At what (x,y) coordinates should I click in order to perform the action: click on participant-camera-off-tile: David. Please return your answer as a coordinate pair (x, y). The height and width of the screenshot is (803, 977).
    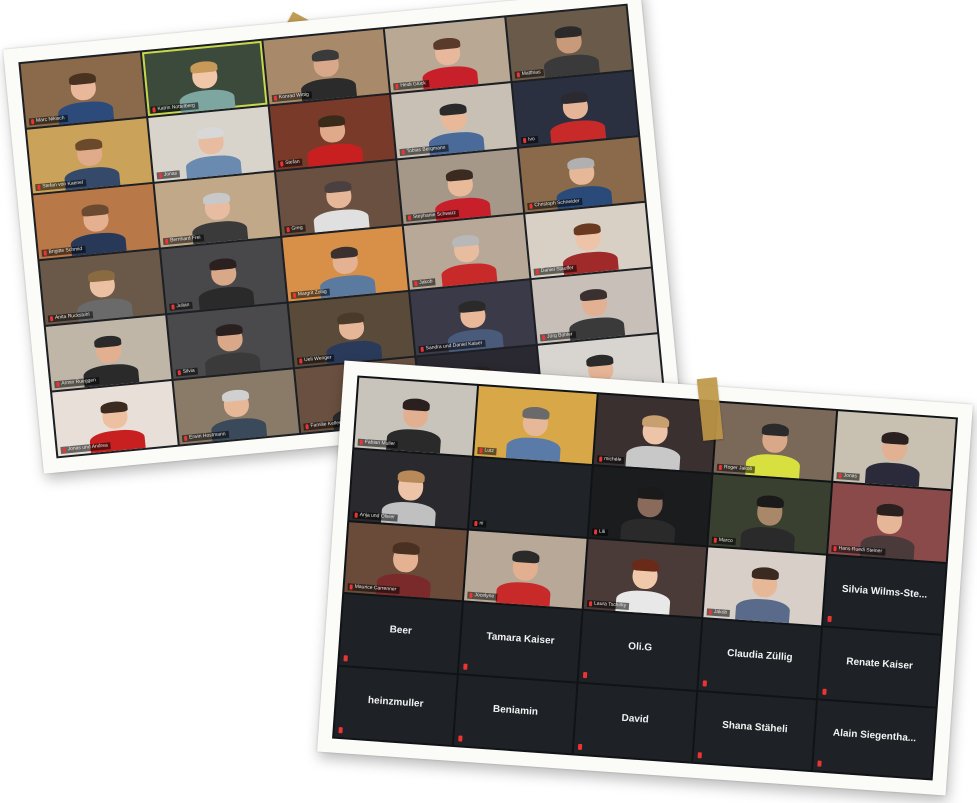
    Looking at the image, I should click on (635, 722).